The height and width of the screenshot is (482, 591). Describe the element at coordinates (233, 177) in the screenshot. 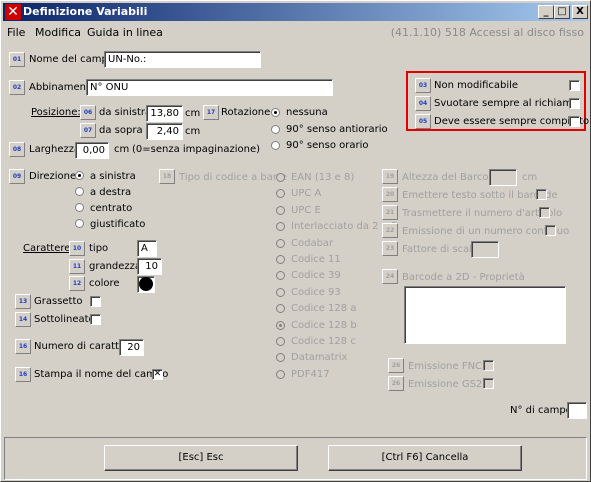

I see `tipo-barcode-label: Tipo di codice a barre` at that location.